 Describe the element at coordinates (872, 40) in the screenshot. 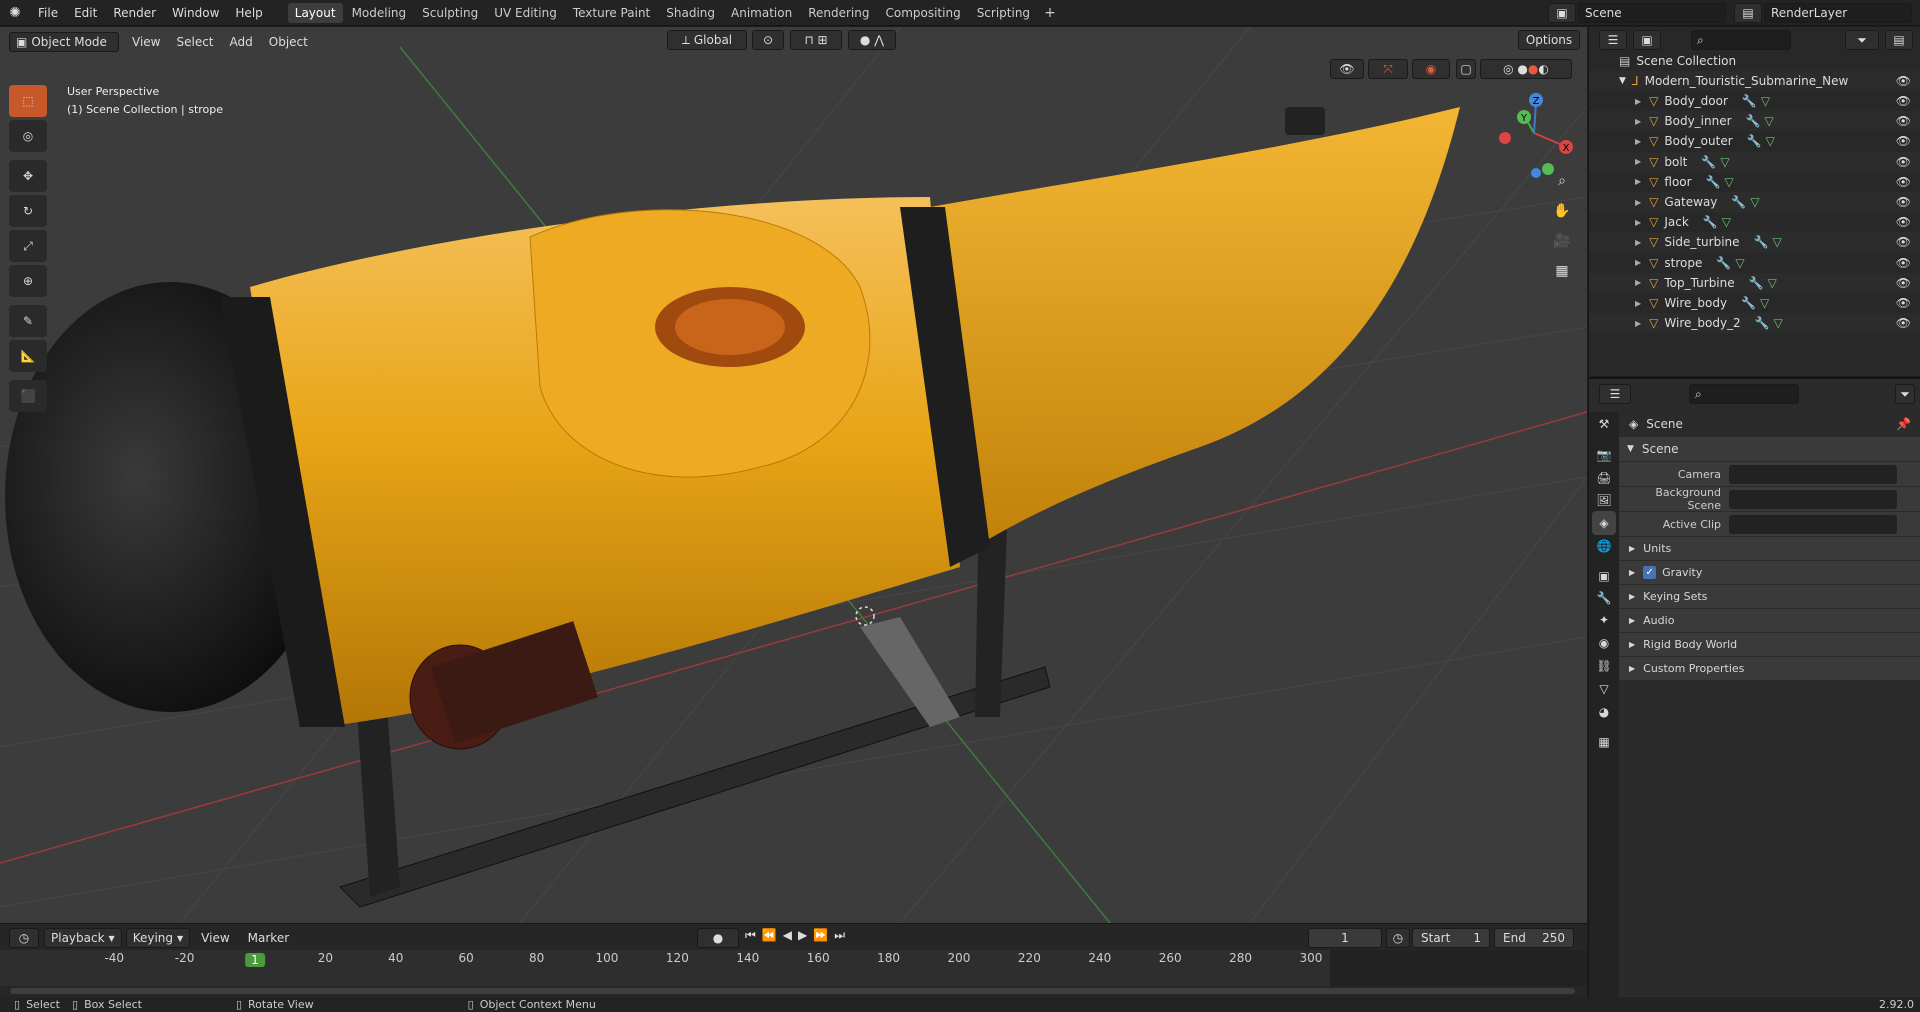

I see `proportional-edit-button: ● ⋀` at that location.